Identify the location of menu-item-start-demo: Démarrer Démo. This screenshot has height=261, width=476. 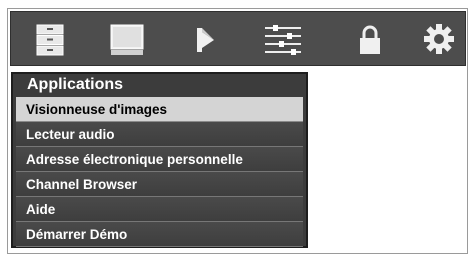
(159, 234).